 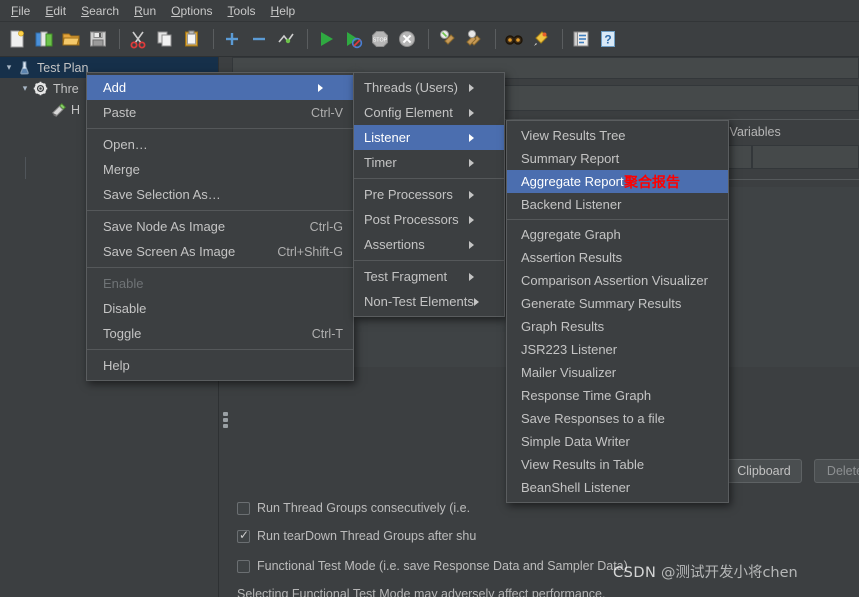 I want to click on menubar-item-help: Help, so click(x=284, y=11).